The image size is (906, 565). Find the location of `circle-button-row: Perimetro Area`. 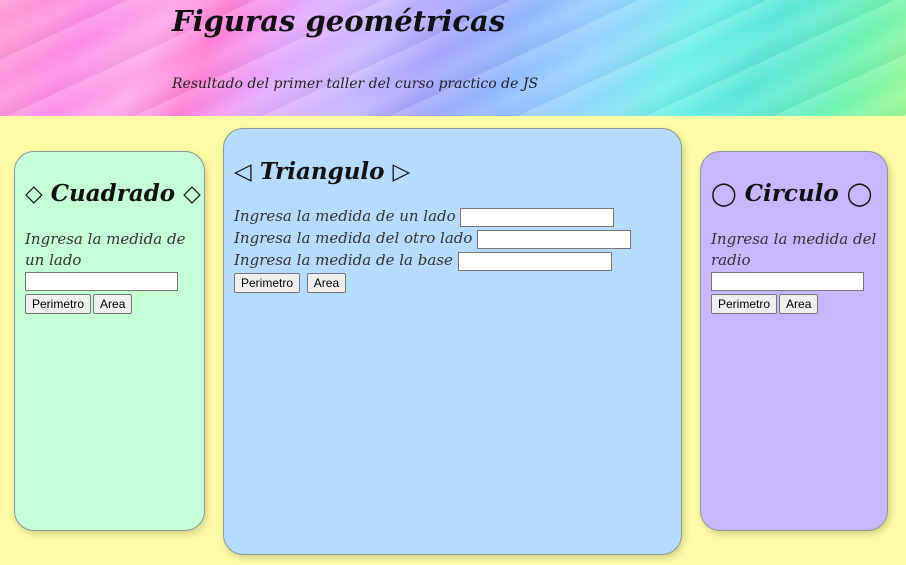

circle-button-row: Perimetro Area is located at coordinates (794, 303).